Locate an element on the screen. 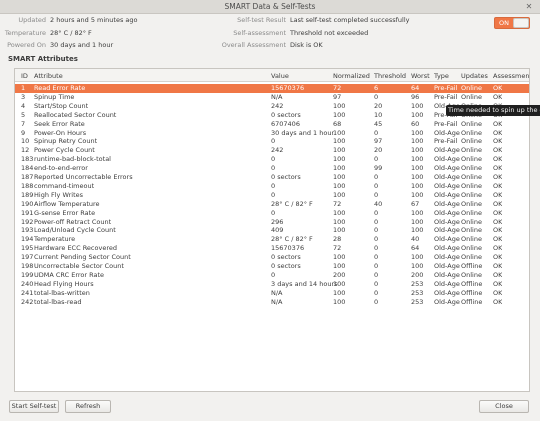  cell-value: N/A is located at coordinates (277, 96).